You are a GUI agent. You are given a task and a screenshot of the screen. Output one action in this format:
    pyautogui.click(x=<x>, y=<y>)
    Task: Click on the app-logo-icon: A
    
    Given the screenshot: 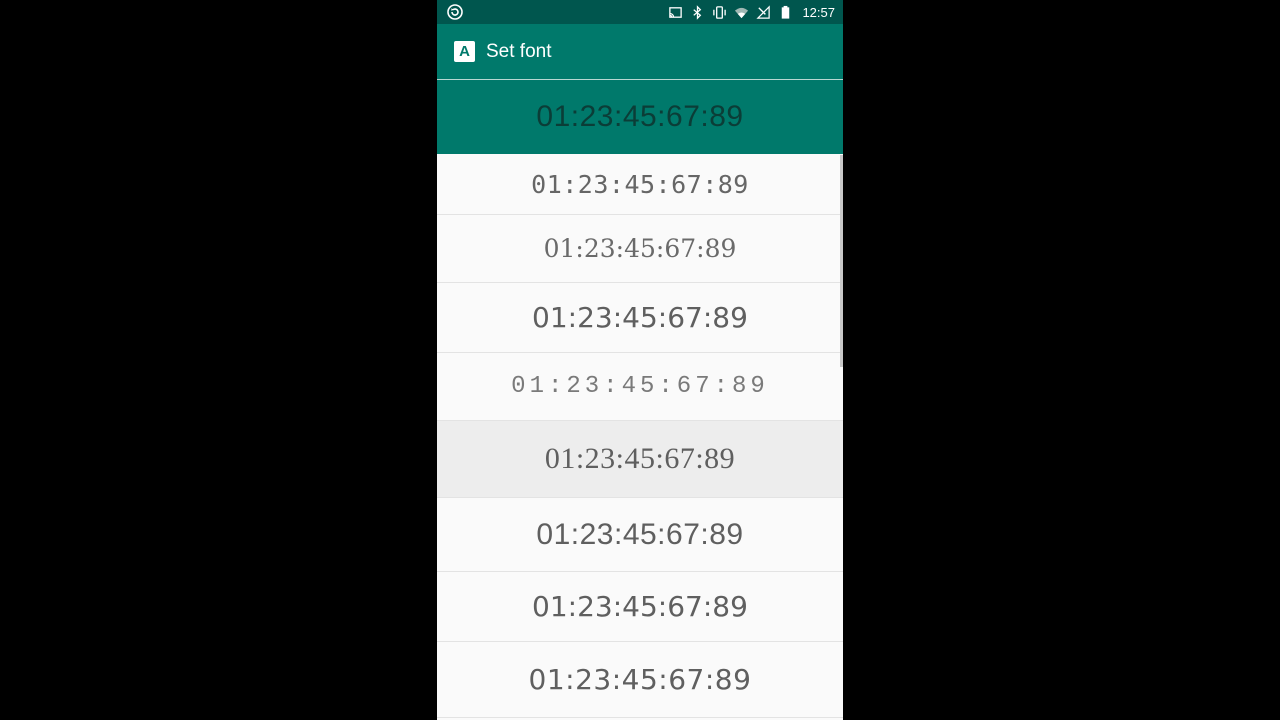 What is the action you would take?
    pyautogui.click(x=464, y=51)
    